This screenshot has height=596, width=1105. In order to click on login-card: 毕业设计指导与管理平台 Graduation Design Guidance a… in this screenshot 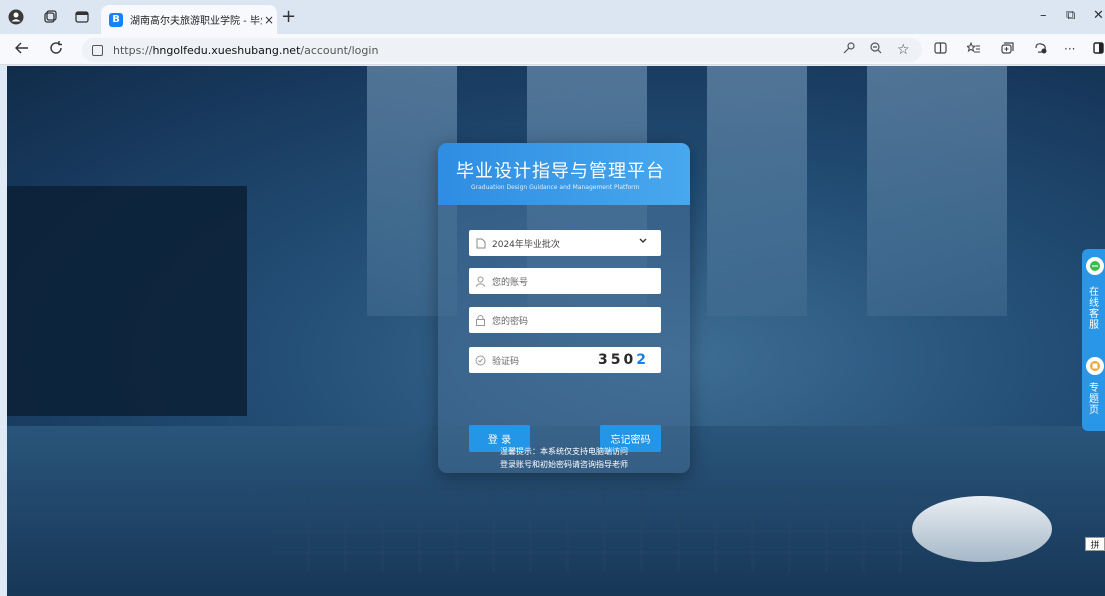, I will do `click(564, 308)`.